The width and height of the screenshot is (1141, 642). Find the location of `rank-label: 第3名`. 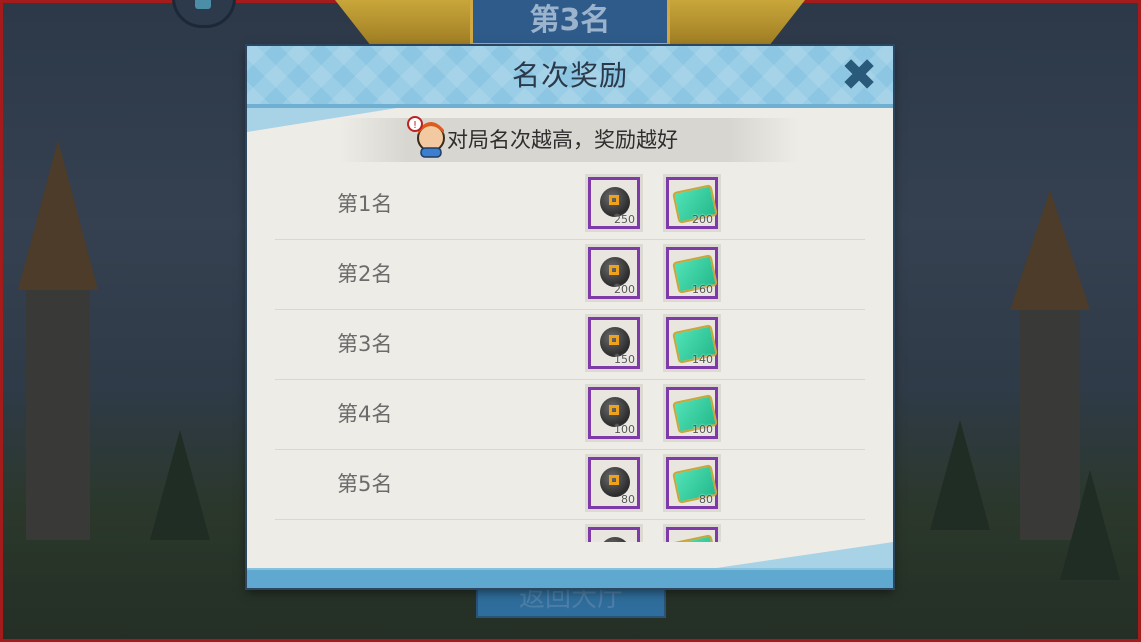

rank-label: 第3名 is located at coordinates (365, 344).